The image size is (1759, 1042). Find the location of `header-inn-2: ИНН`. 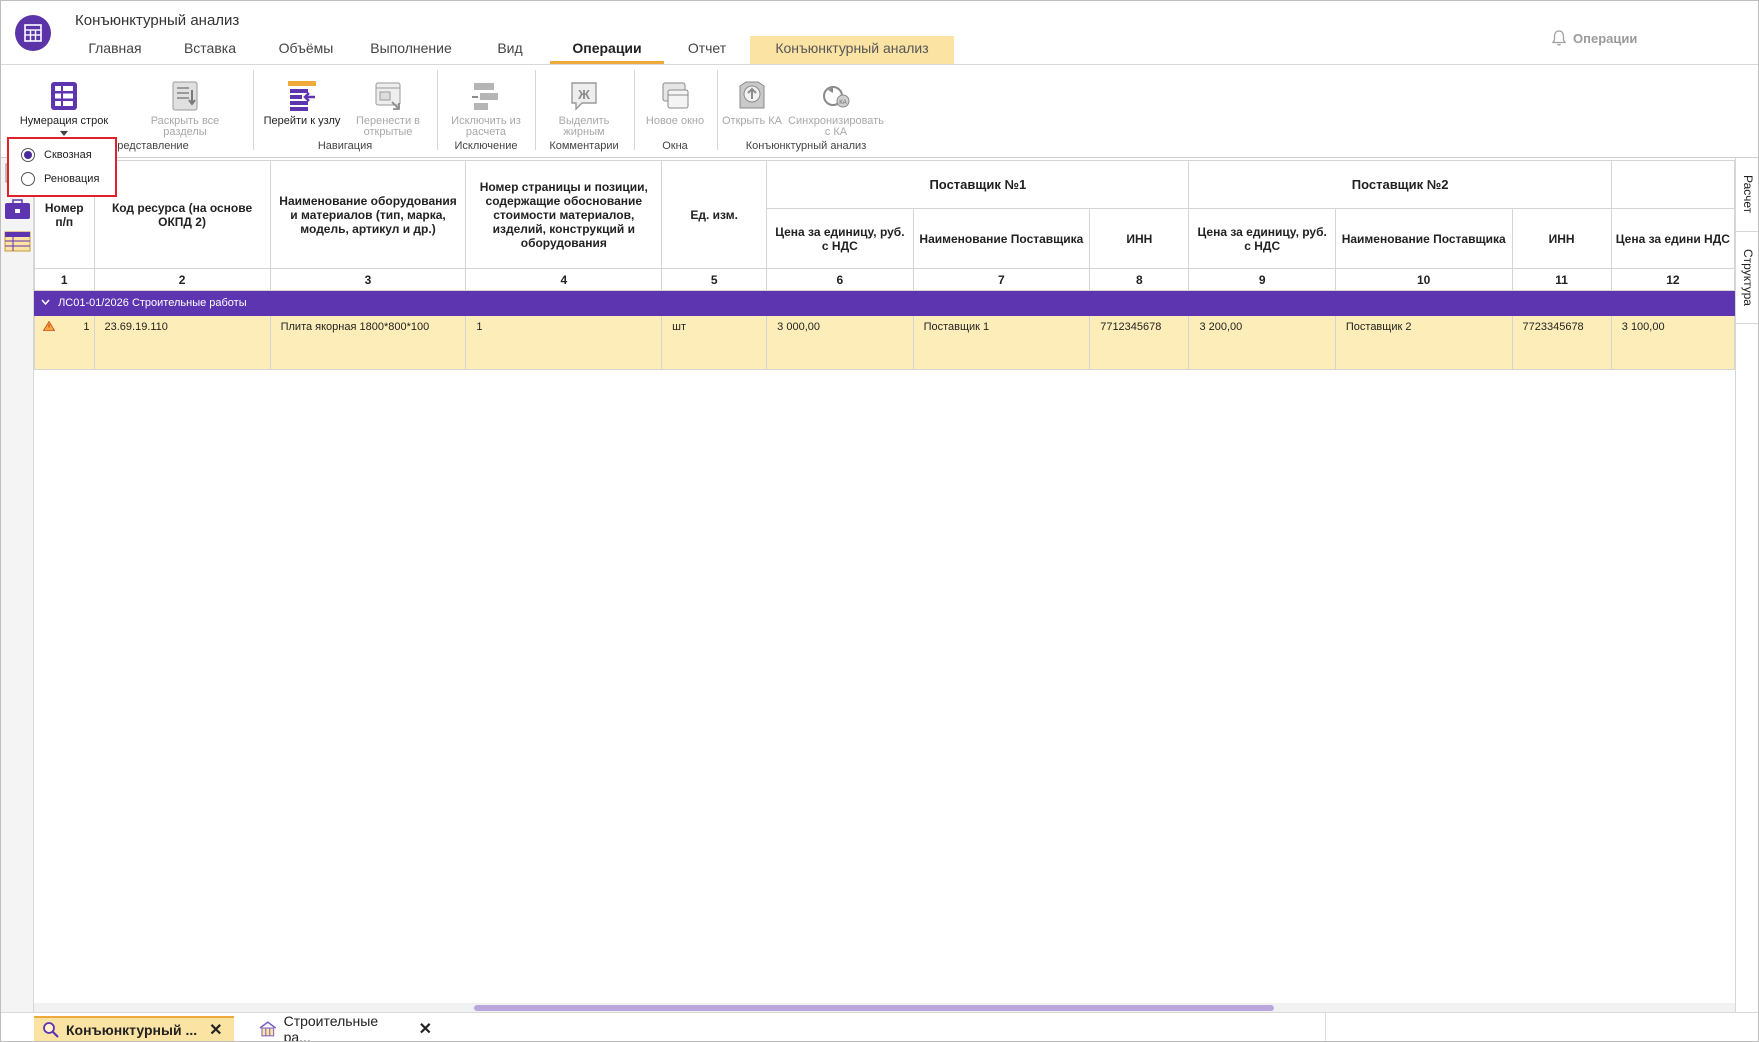

header-inn-2: ИНН is located at coordinates (1561, 238).